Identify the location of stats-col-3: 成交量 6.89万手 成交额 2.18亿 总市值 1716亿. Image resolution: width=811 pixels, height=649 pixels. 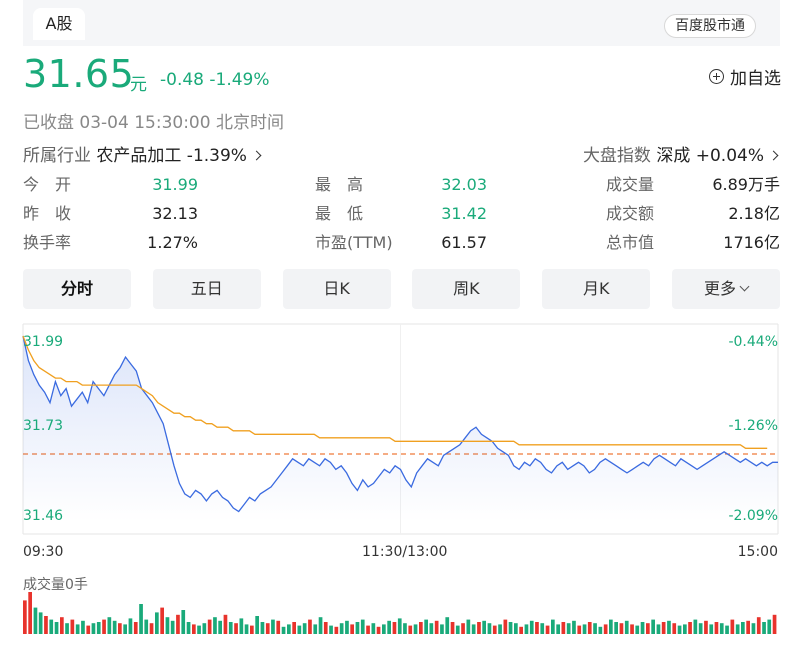
(693, 218).